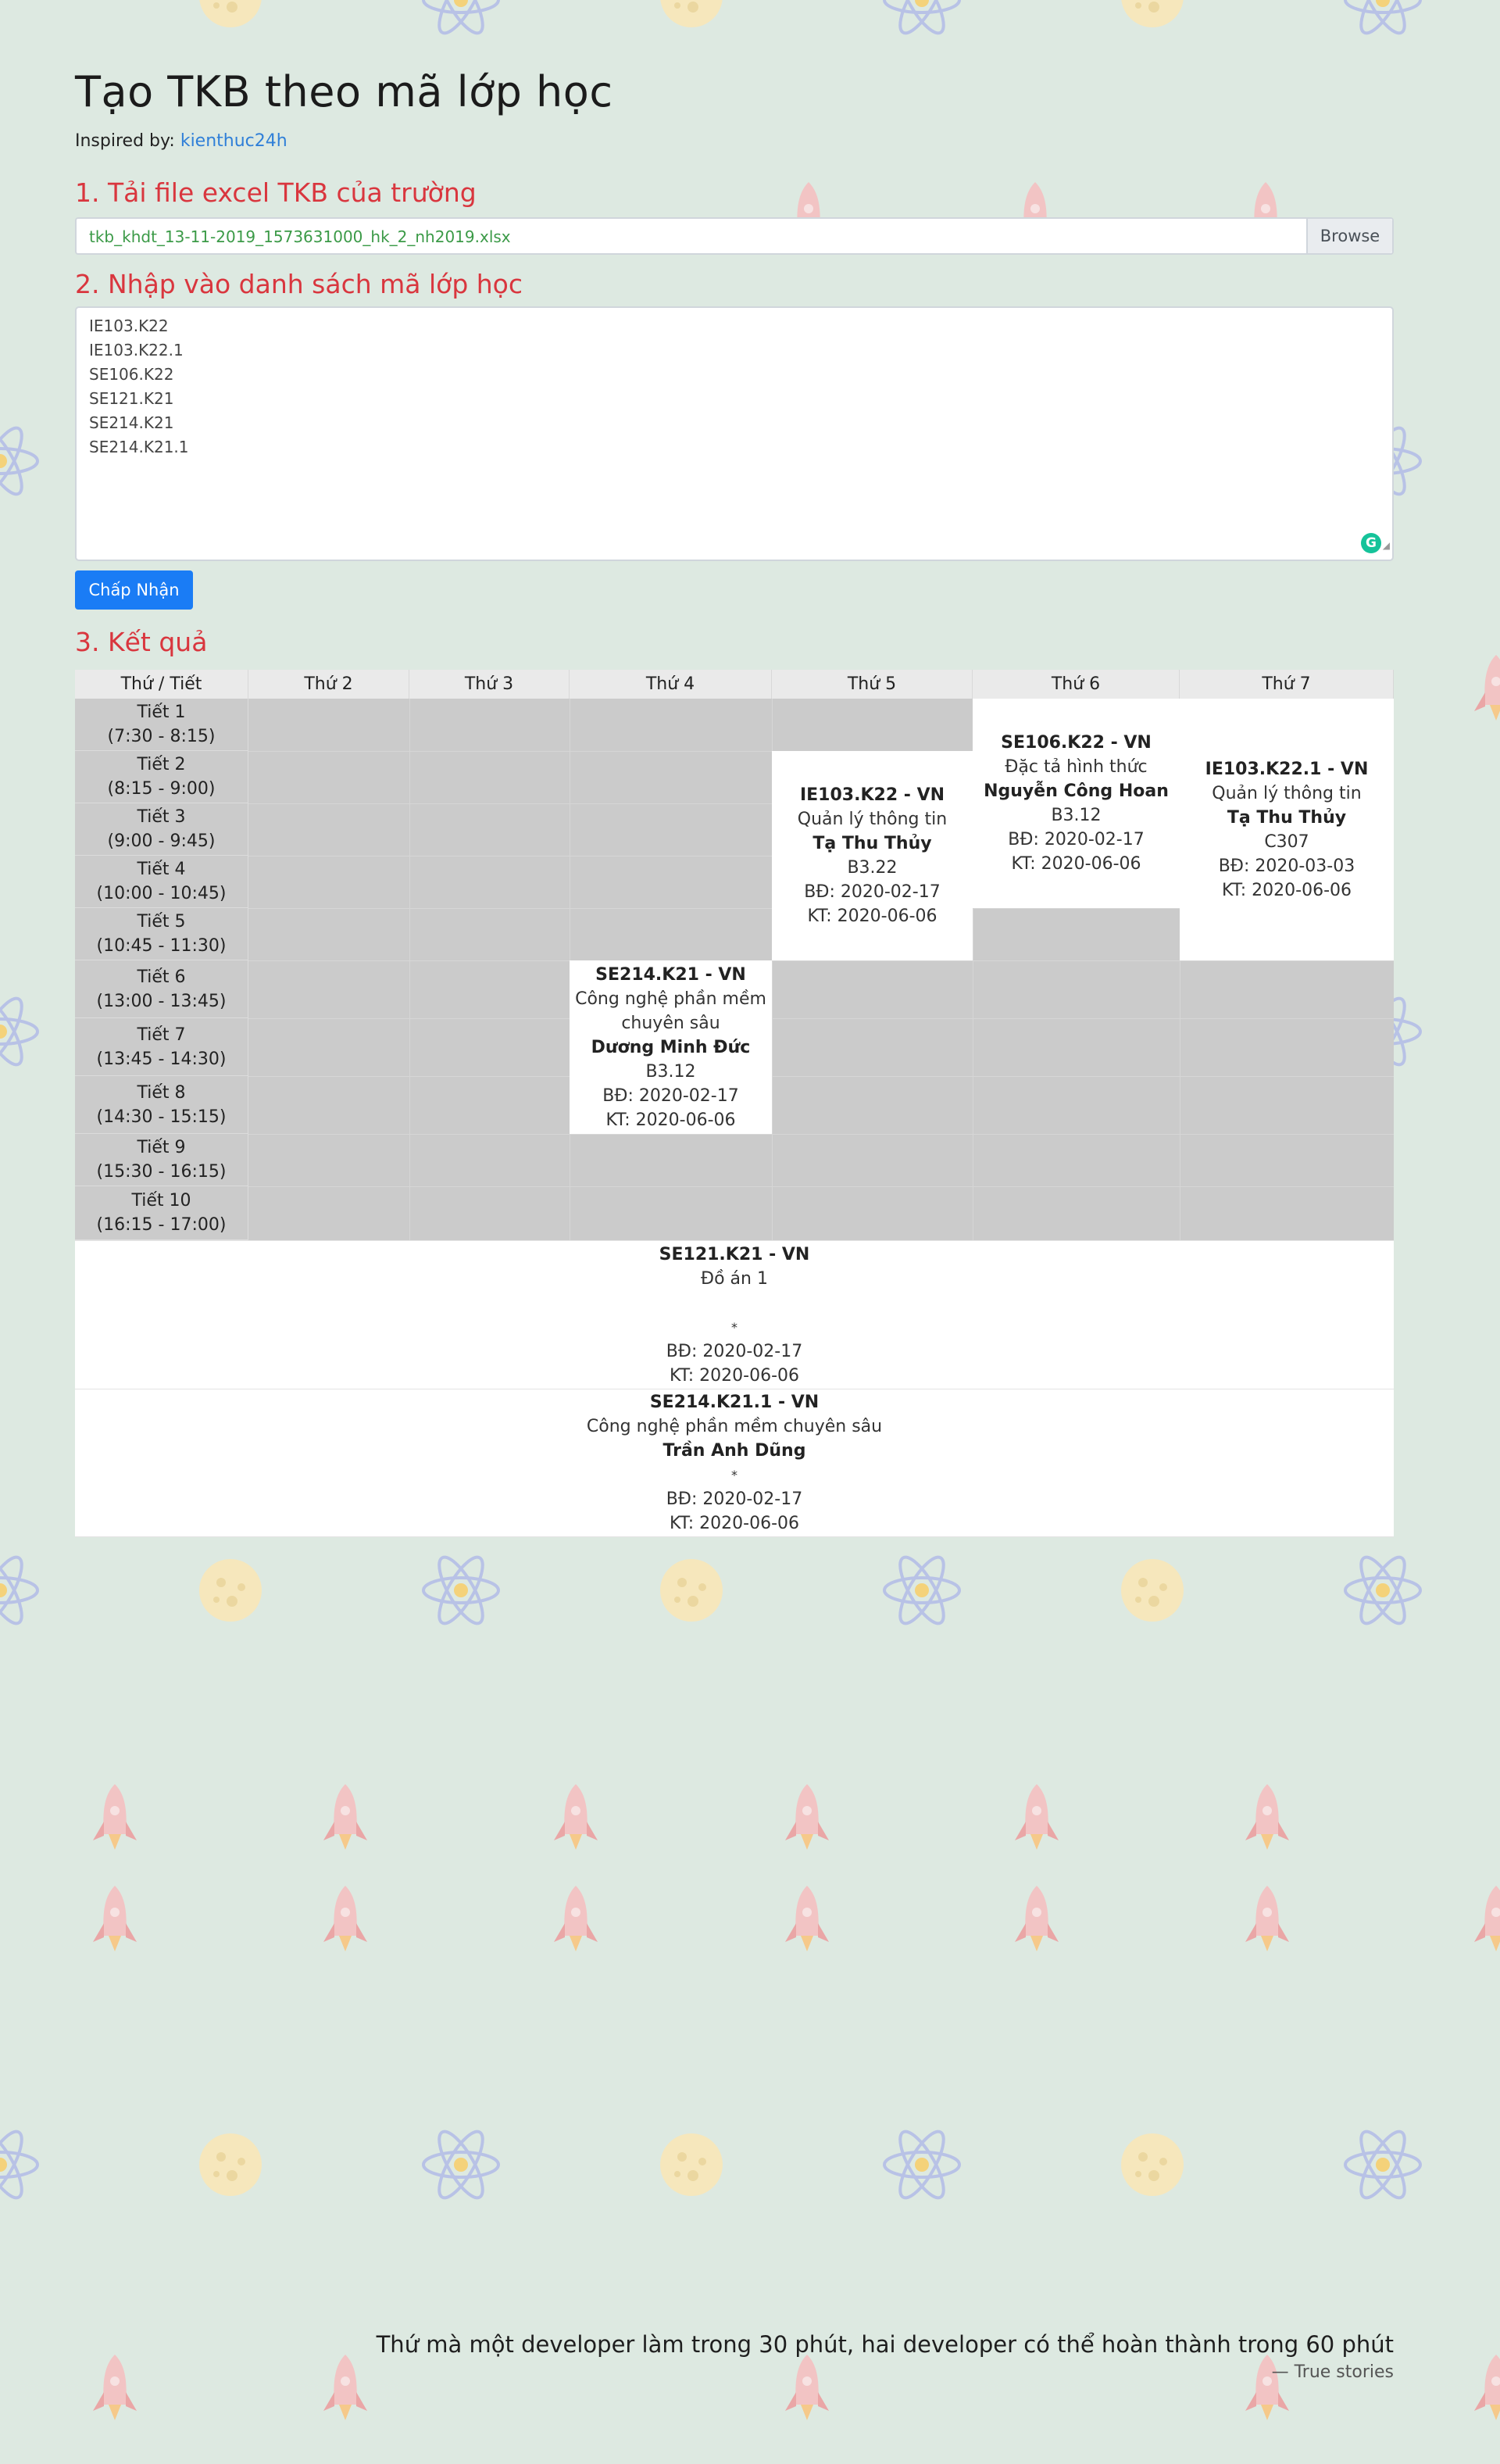  What do you see at coordinates (234, 141) in the screenshot?
I see `inspired-link: kienthuc24h` at bounding box center [234, 141].